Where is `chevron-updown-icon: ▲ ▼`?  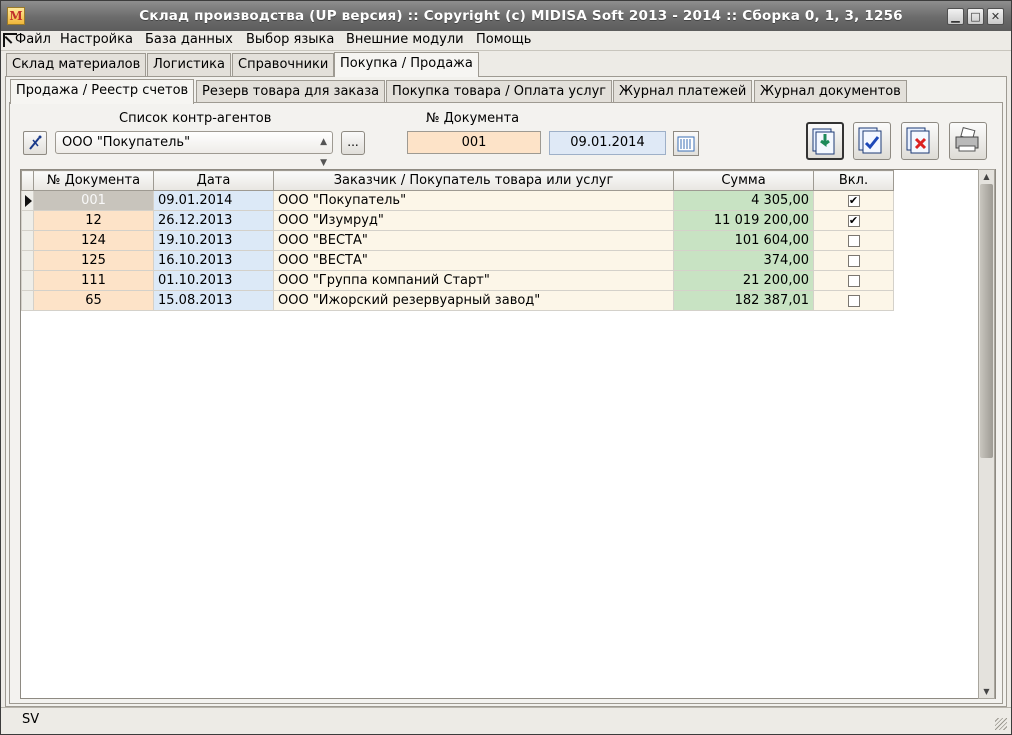
chevron-updown-icon: ▲ ▼ is located at coordinates (323, 152).